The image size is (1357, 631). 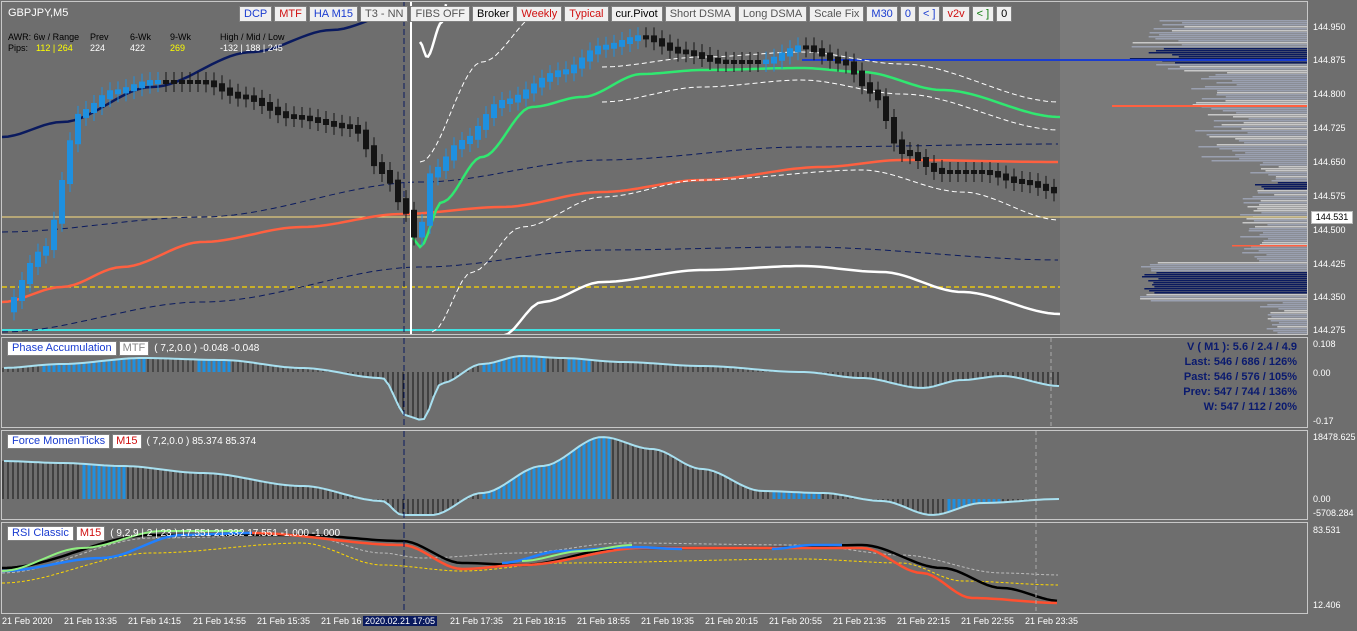 I want to click on rsi-classic-name: RSI Classic, so click(x=40, y=533).